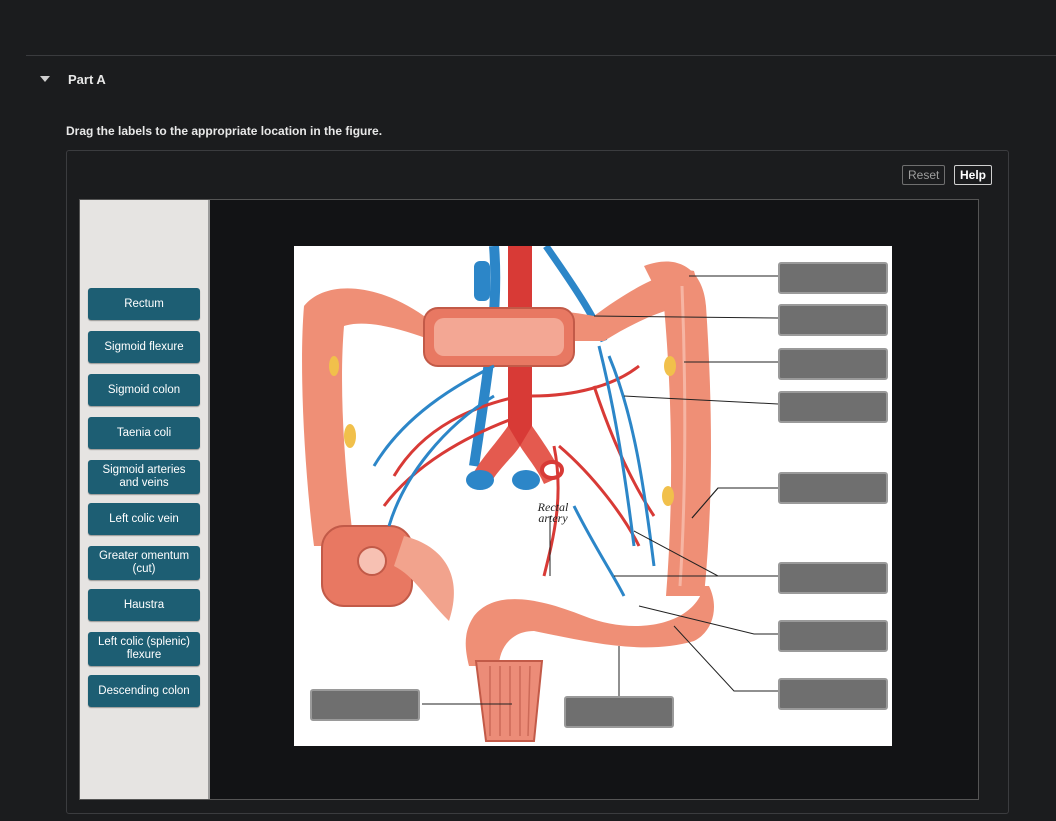 Image resolution: width=1056 pixels, height=821 pixels. Describe the element at coordinates (328, 426) in the screenshot. I see `ascending-colon-shape` at that location.